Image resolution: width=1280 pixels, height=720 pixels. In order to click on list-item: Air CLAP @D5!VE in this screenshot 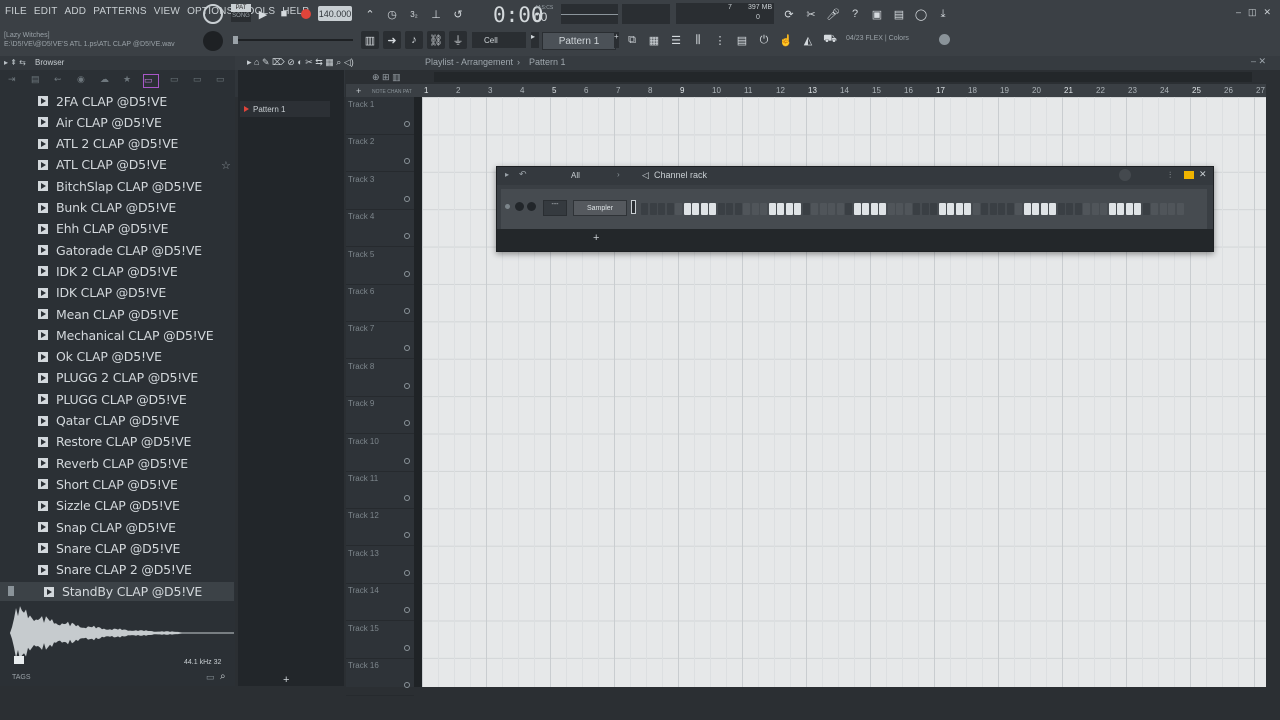, I will do `click(100, 122)`.